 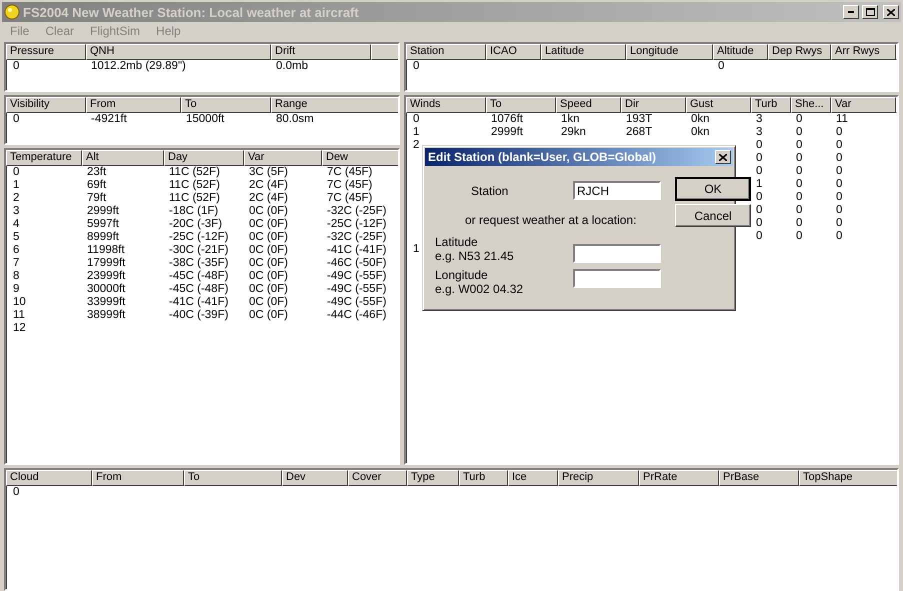 What do you see at coordinates (570, 119) in the screenshot?
I see `table-cell-text: 1kn` at bounding box center [570, 119].